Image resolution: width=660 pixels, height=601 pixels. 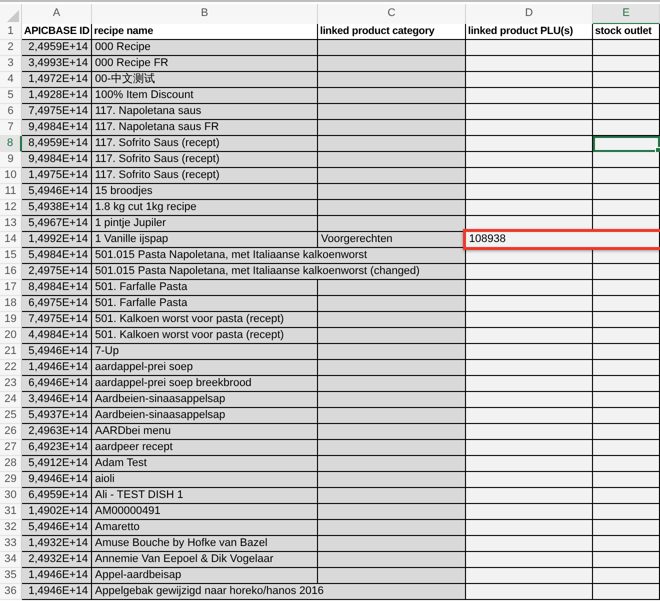 I want to click on row-number: 10, so click(x=11, y=176).